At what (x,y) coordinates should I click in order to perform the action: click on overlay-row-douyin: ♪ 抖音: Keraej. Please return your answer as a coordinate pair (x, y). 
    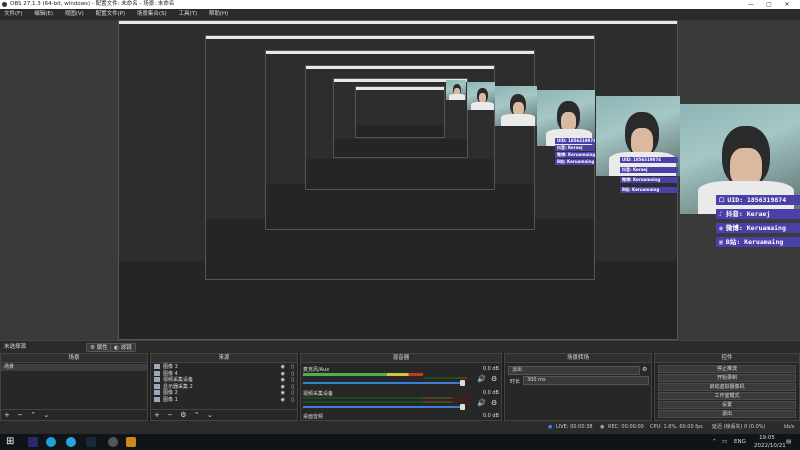
    Looking at the image, I should click on (758, 214).